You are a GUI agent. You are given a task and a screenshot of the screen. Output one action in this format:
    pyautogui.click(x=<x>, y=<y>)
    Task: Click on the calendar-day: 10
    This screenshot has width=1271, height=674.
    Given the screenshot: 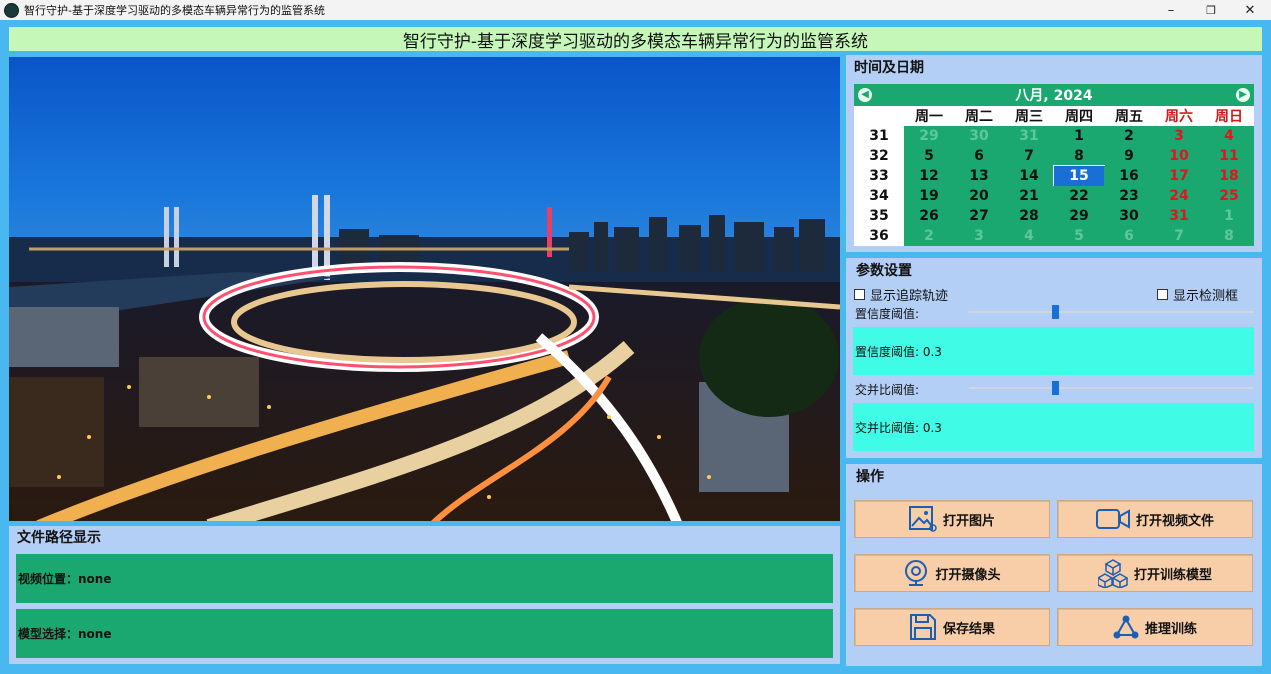 What is the action you would take?
    pyautogui.click(x=1179, y=156)
    